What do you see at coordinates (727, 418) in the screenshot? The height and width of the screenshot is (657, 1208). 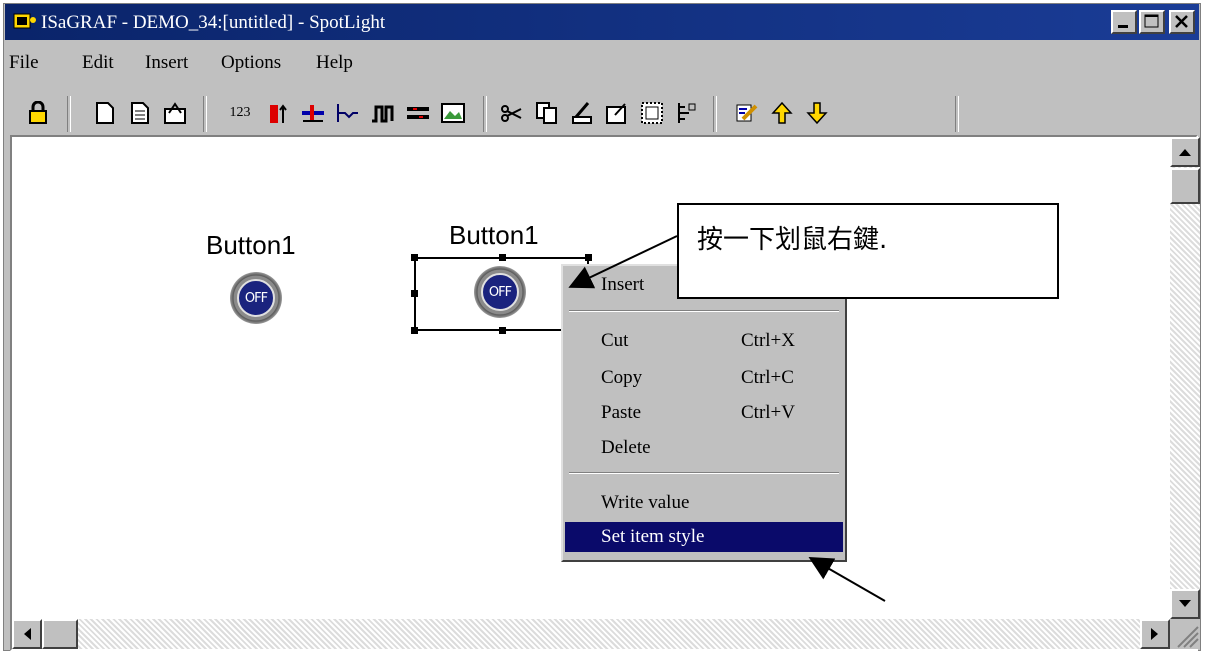 I see `annotation-arrows` at bounding box center [727, 418].